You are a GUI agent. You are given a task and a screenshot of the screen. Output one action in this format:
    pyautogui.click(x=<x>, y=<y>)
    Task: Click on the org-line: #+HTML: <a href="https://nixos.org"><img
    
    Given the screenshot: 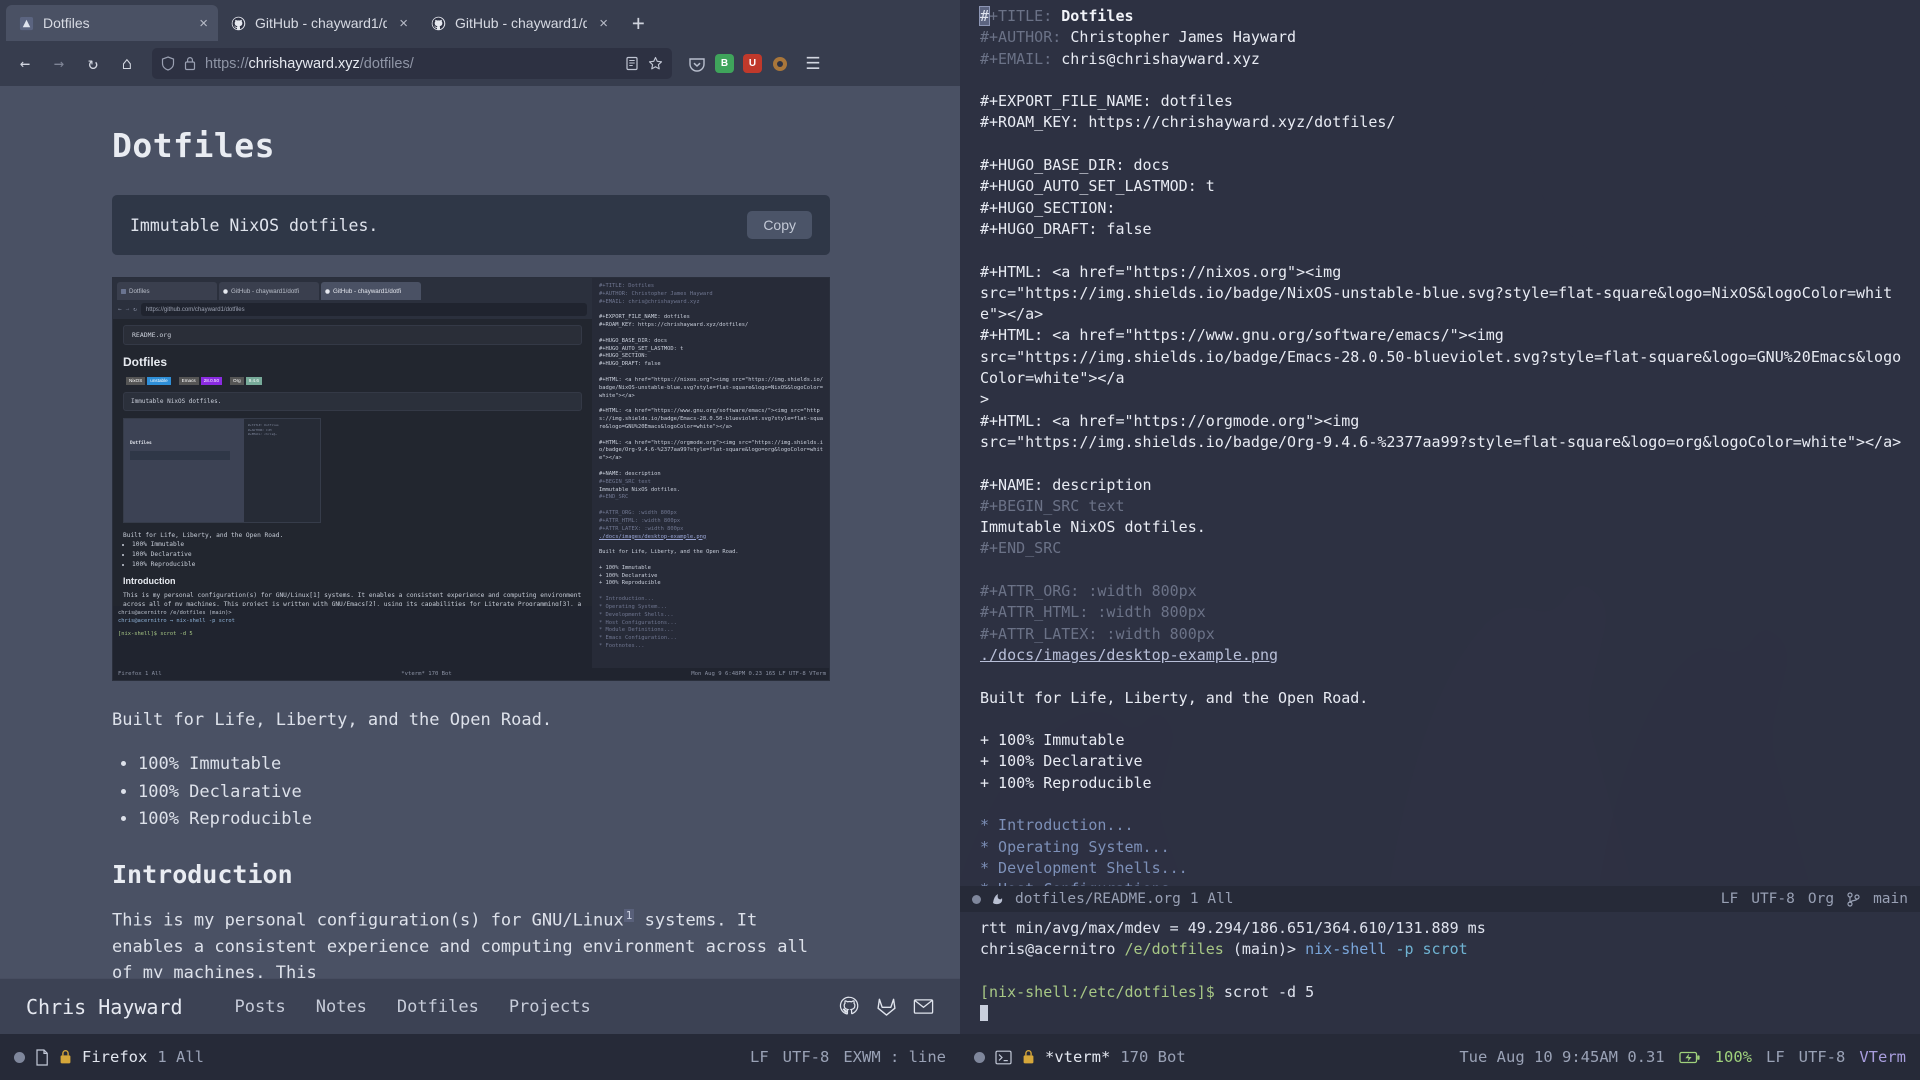 What is the action you would take?
    pyautogui.click(x=1443, y=272)
    